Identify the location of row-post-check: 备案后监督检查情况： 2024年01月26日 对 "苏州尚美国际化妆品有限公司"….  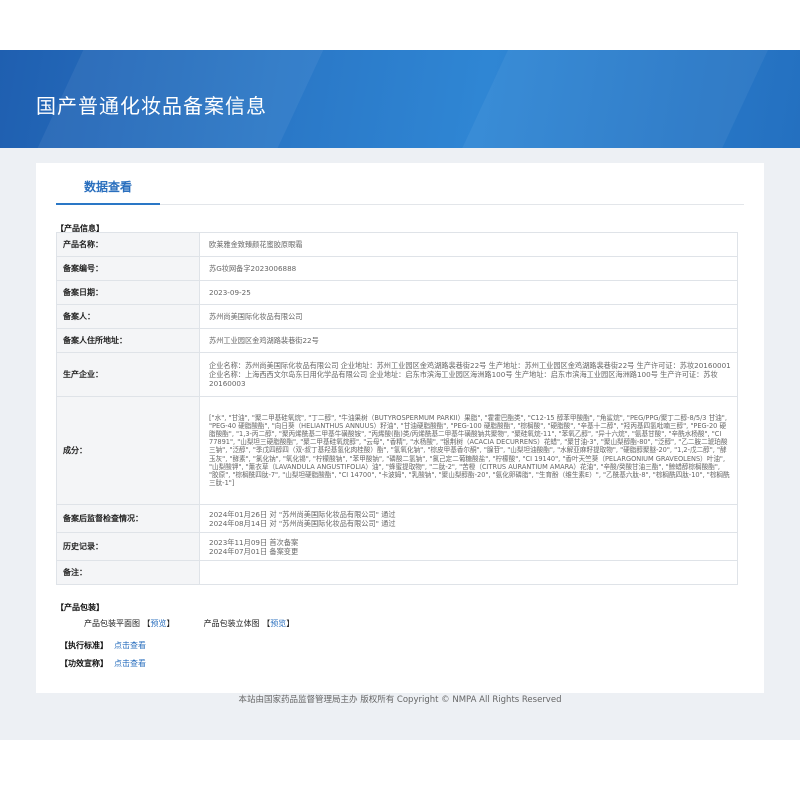
(397, 518).